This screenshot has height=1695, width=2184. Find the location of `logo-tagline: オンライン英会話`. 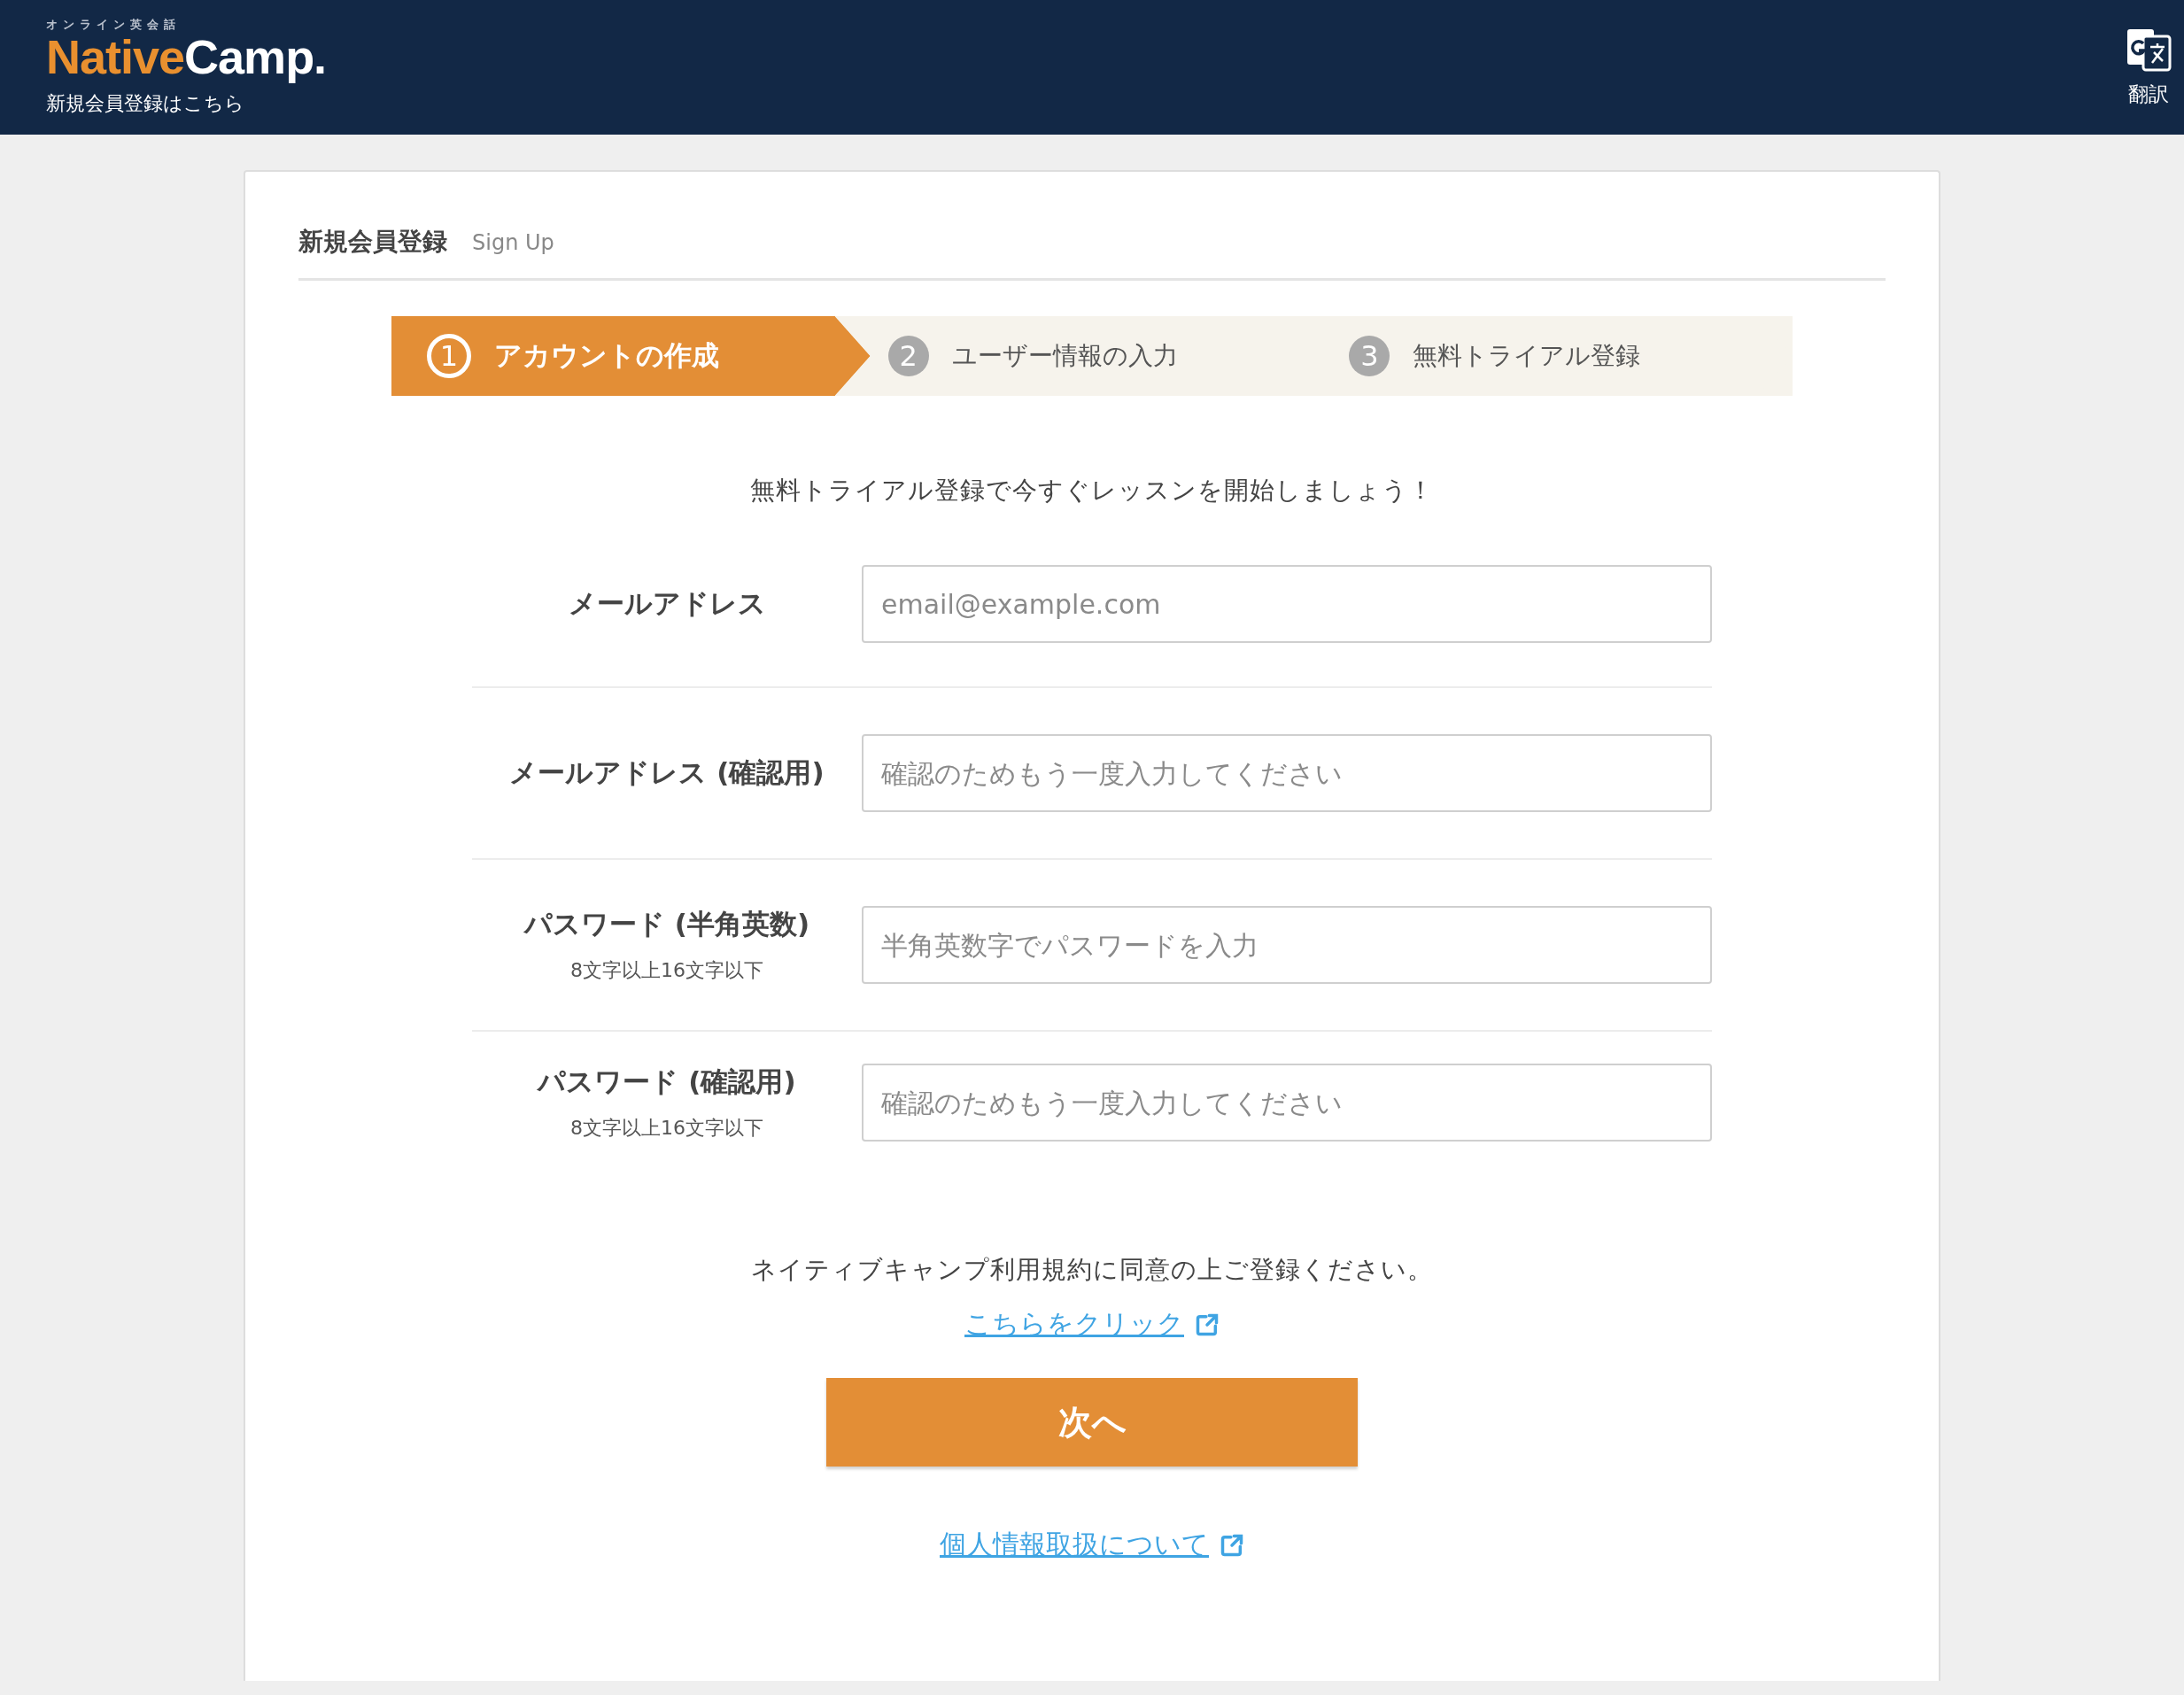

logo-tagline: オンライン英会話 is located at coordinates (114, 25).